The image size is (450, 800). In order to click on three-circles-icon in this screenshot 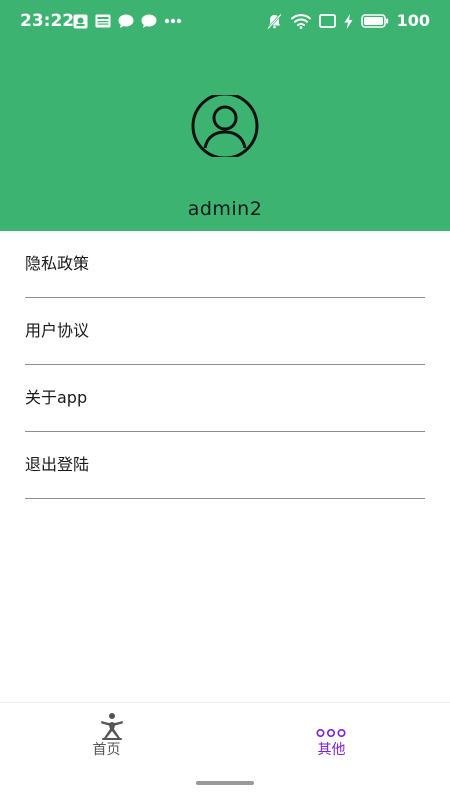, I will do `click(331, 732)`.